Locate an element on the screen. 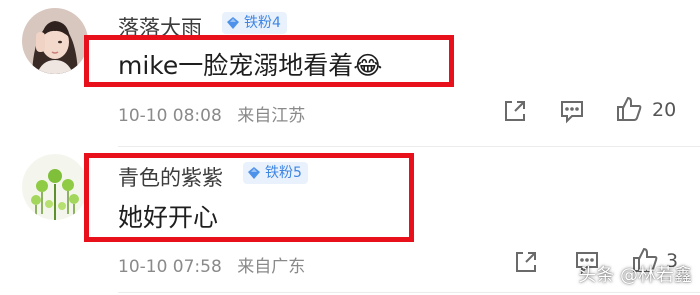 This screenshot has width=700, height=295. fan-badge: 铁粉4 is located at coordinates (254, 23).